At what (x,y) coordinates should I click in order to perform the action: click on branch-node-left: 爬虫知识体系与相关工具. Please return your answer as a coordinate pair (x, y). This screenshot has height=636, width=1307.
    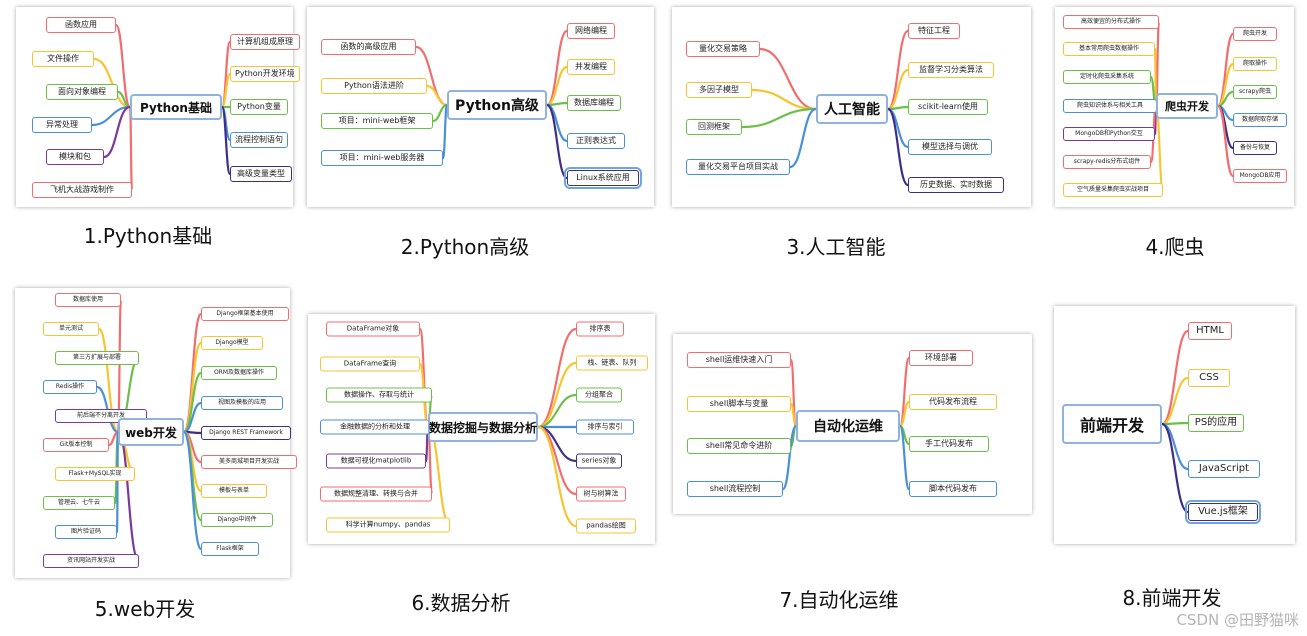
    Looking at the image, I should click on (1110, 106).